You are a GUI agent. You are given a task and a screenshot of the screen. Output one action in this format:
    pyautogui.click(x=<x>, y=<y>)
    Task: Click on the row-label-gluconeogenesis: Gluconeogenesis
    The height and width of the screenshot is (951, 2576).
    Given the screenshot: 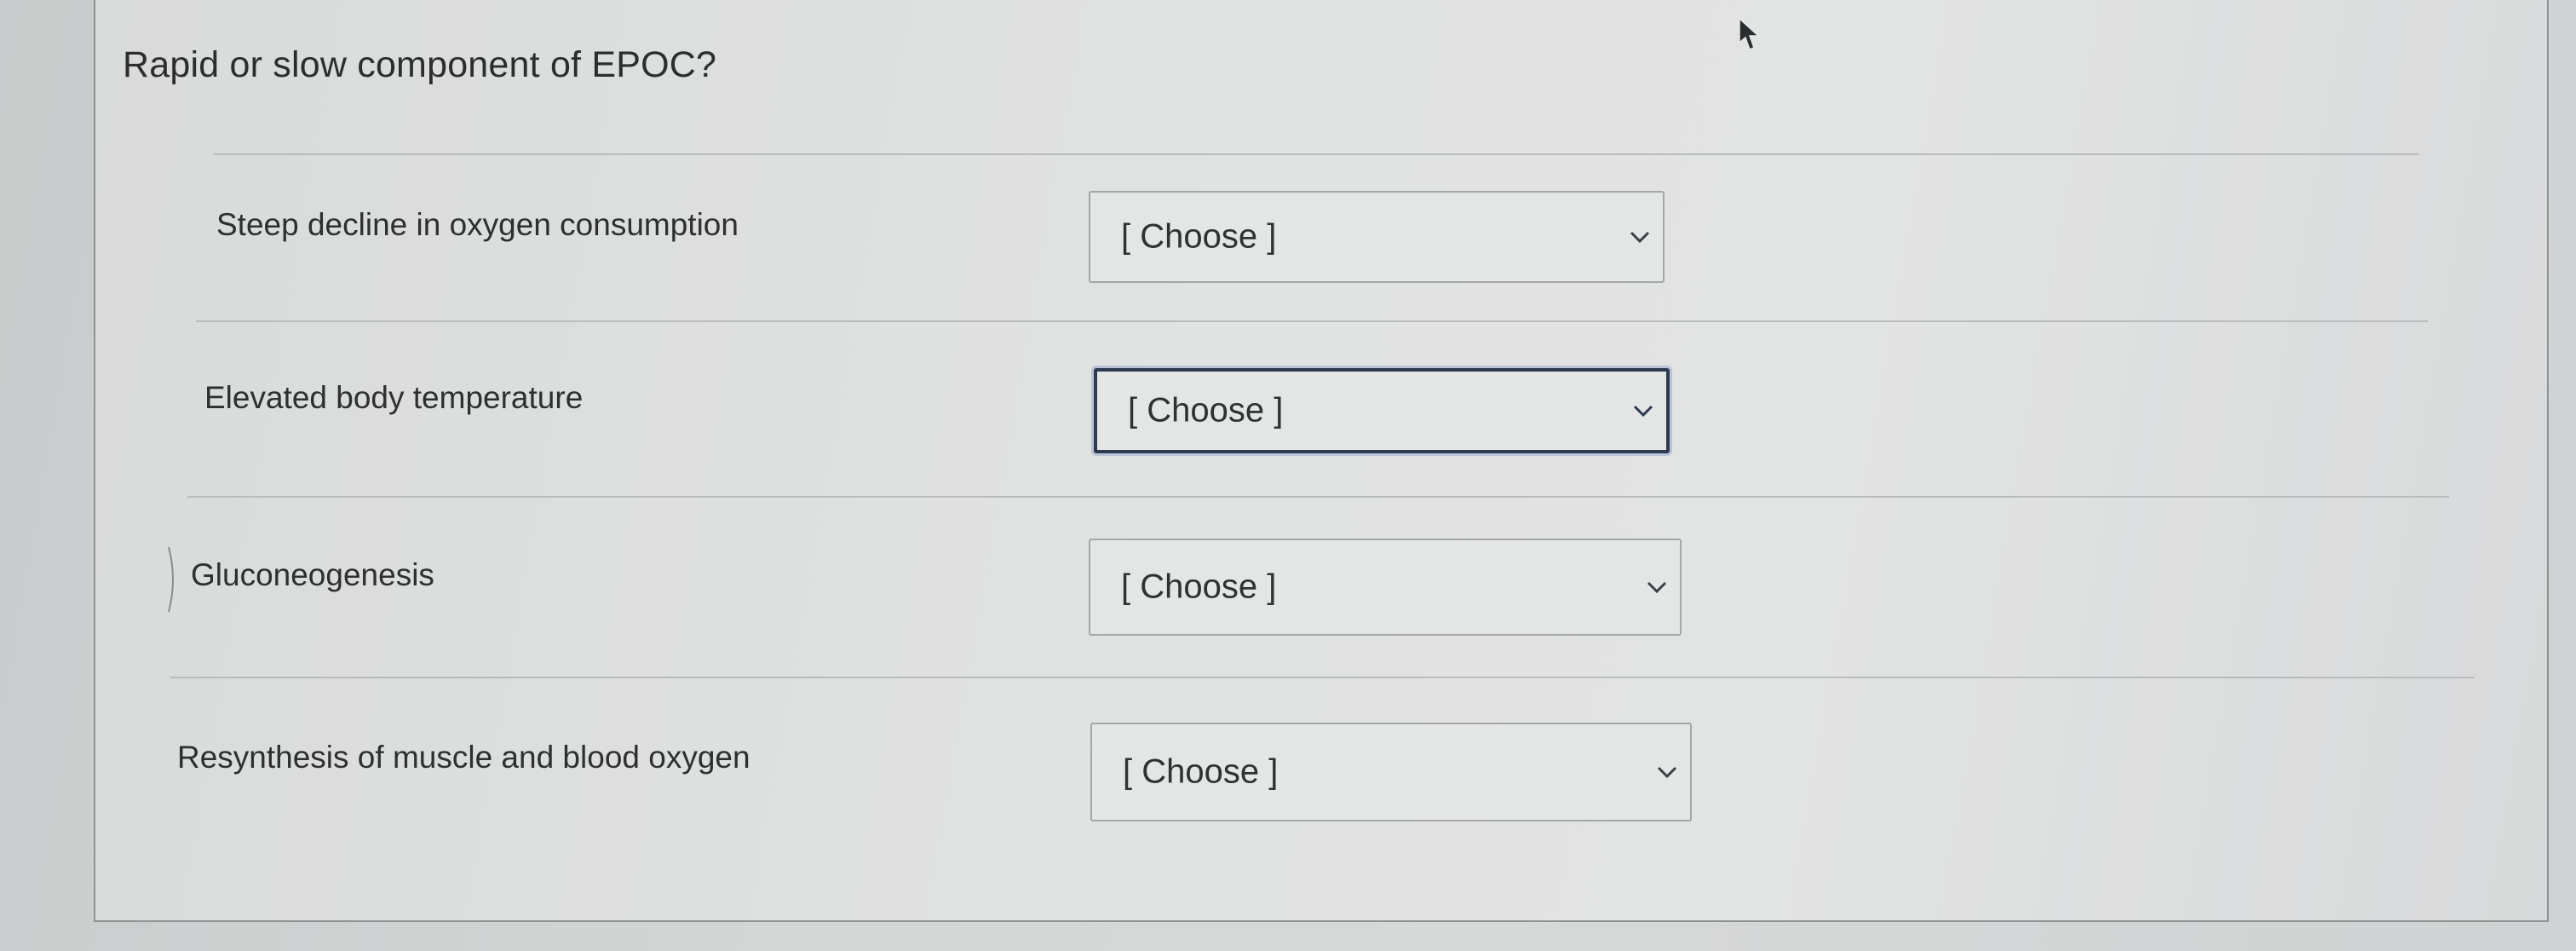 What is the action you would take?
    pyautogui.click(x=313, y=574)
    